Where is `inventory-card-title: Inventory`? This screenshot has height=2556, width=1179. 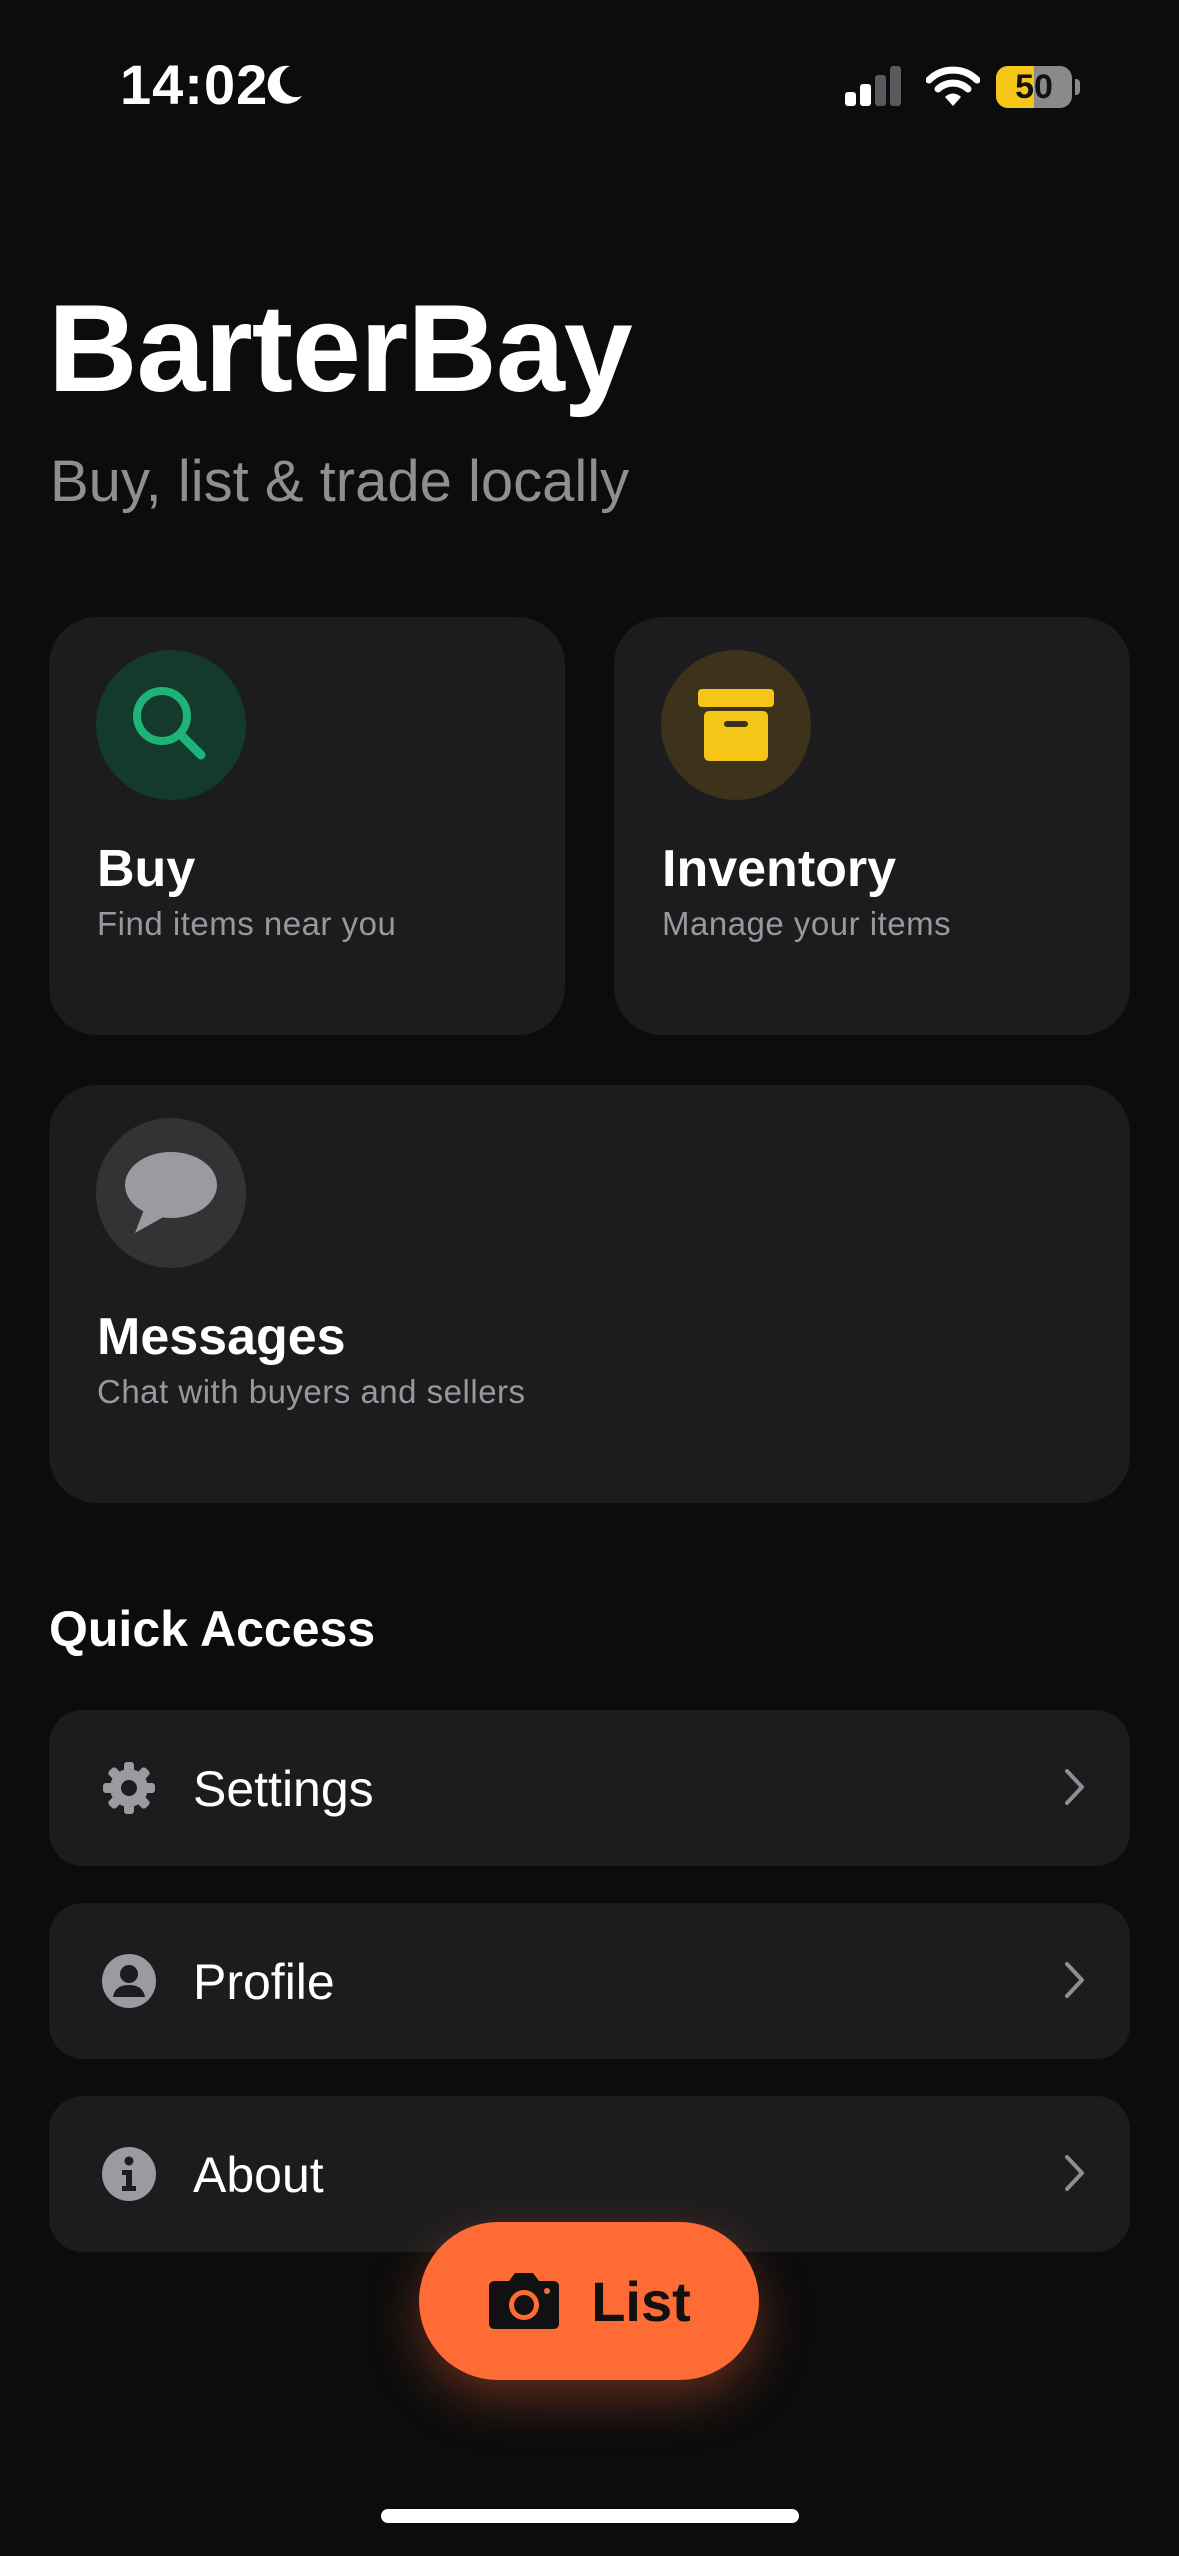 inventory-card-title: Inventory is located at coordinates (779, 869).